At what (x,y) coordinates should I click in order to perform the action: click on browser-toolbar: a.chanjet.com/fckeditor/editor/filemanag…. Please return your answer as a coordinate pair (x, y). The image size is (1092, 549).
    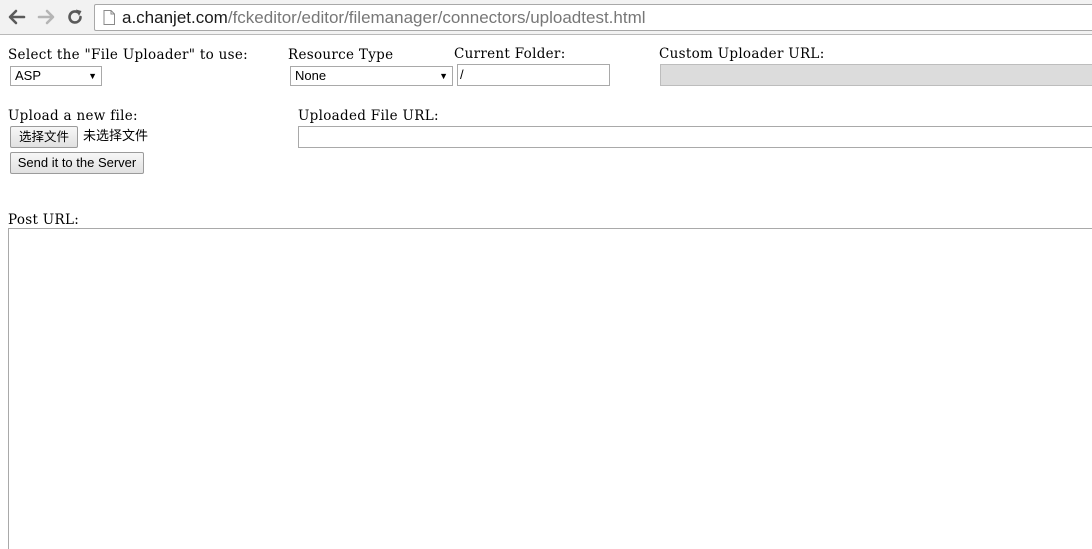
    Looking at the image, I should click on (546, 17).